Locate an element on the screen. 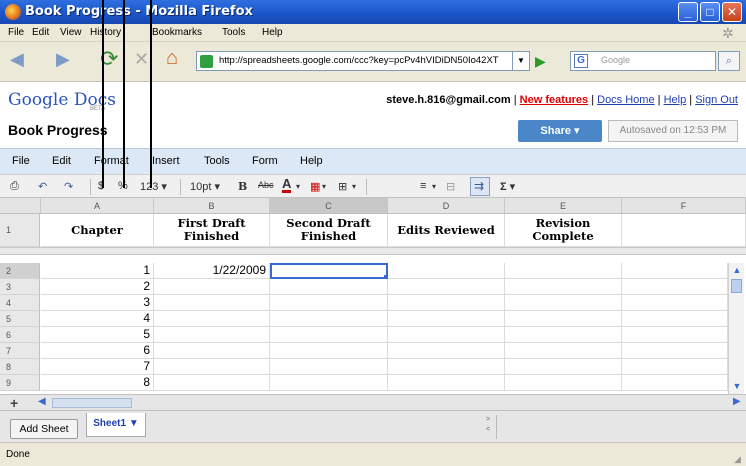 The image size is (746, 466). scroll-right-icon: ▶ is located at coordinates (737, 401).